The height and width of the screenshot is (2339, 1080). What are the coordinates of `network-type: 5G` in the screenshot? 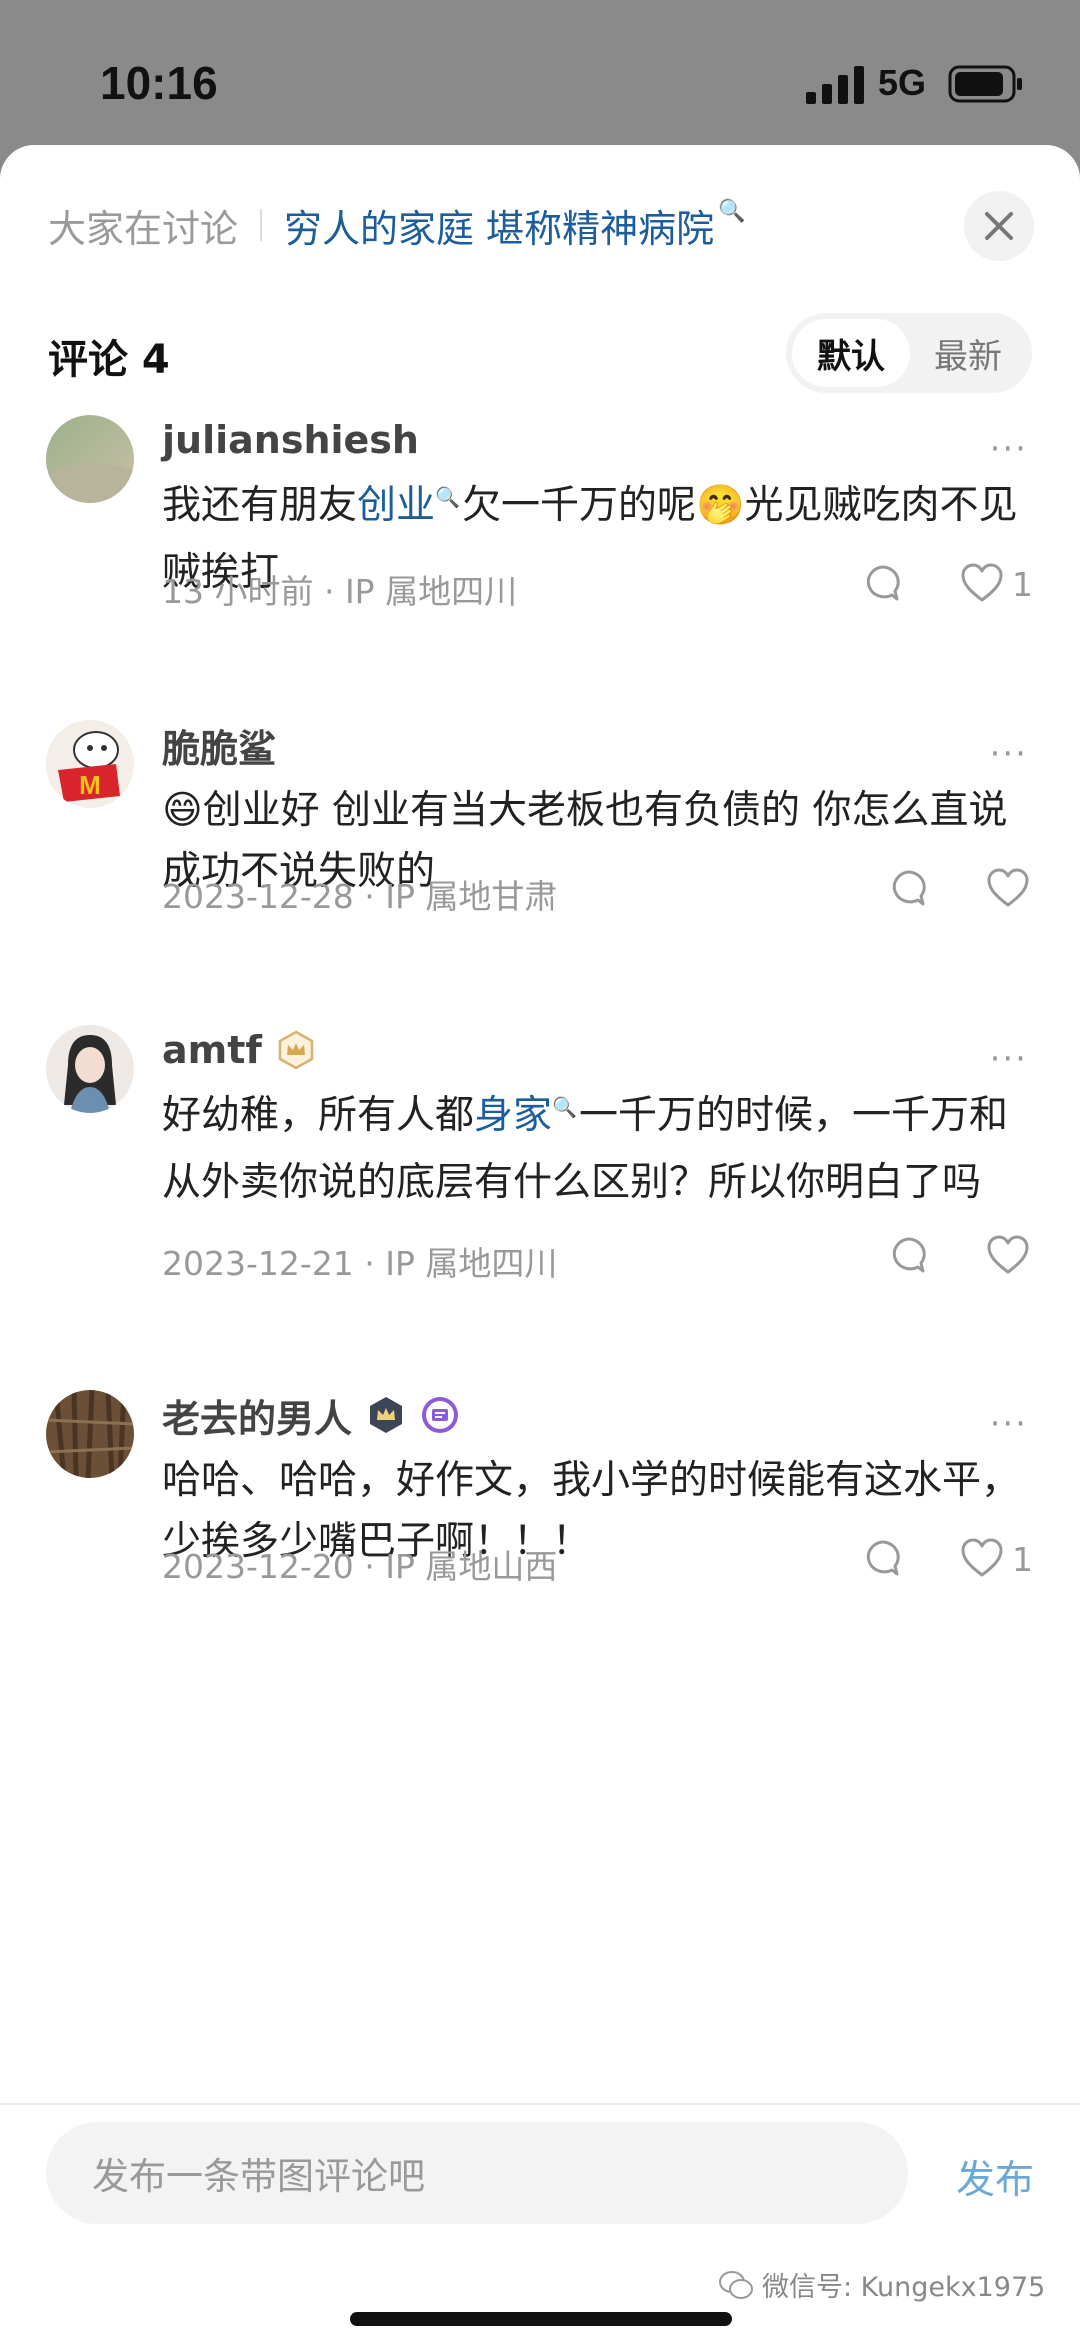 It's located at (902, 82).